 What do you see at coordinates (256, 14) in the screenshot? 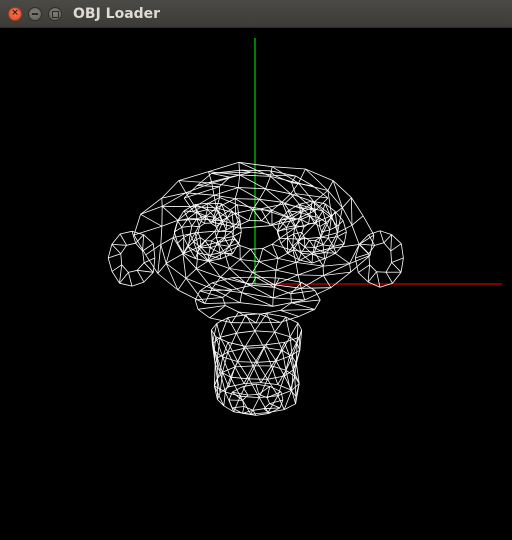
I see `title-bar: × OBJ Loader` at bounding box center [256, 14].